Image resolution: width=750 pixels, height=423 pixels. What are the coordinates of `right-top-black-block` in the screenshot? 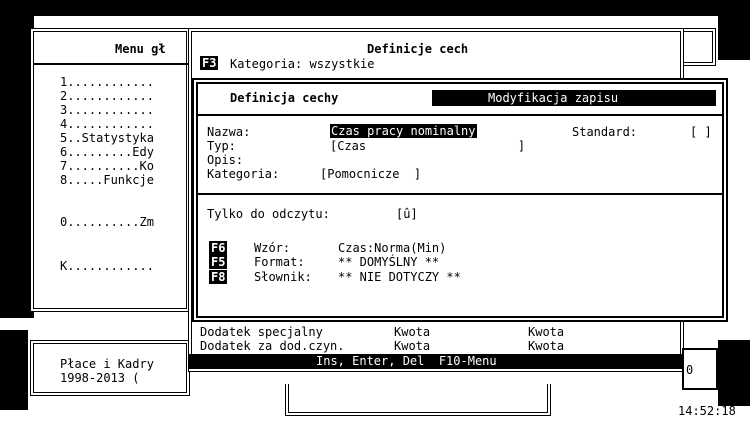 It's located at (734, 30).